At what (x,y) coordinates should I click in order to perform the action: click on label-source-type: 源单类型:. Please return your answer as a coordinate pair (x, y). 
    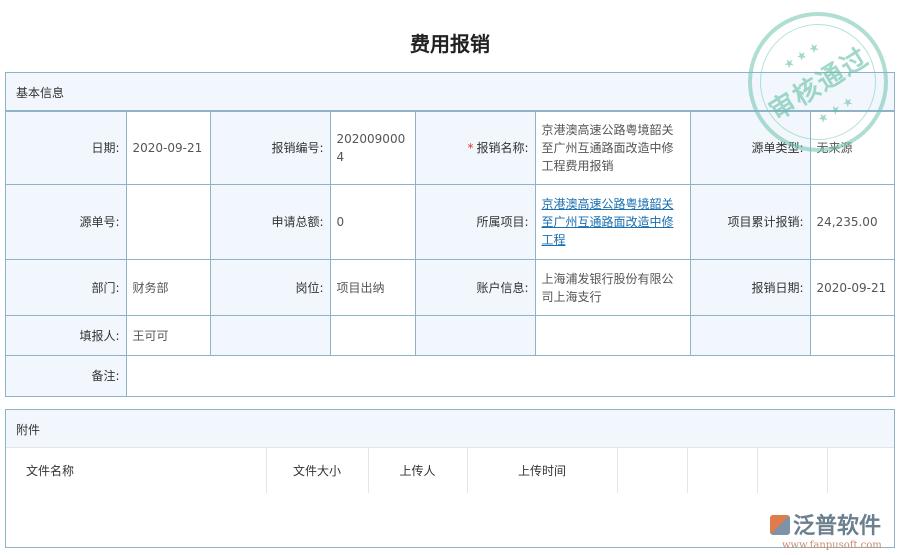
    Looking at the image, I should click on (750, 148).